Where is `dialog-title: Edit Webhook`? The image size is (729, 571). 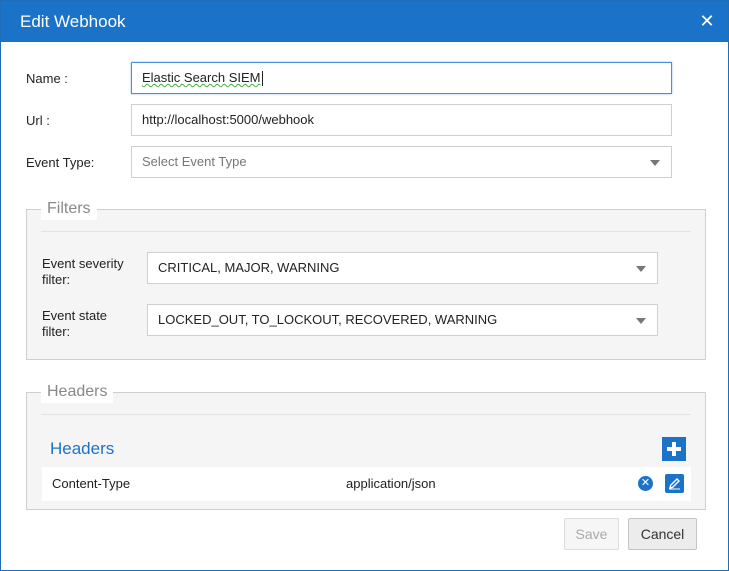 dialog-title: Edit Webhook is located at coordinates (73, 21).